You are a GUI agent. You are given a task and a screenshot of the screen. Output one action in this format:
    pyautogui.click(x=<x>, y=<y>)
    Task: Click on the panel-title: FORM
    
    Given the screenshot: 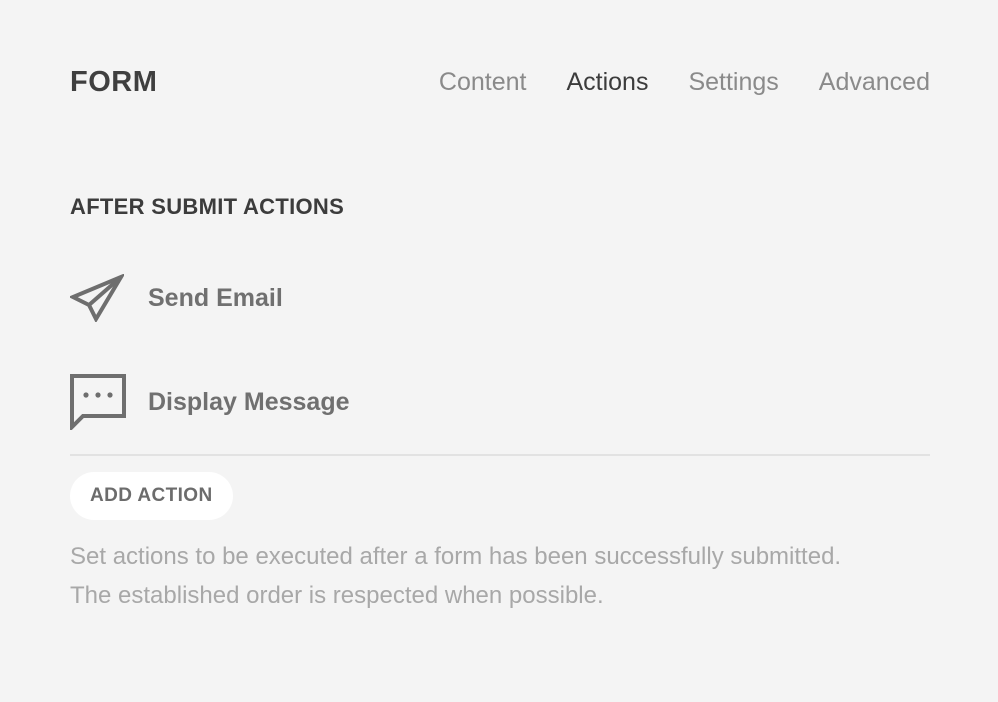 What is the action you would take?
    pyautogui.click(x=114, y=81)
    